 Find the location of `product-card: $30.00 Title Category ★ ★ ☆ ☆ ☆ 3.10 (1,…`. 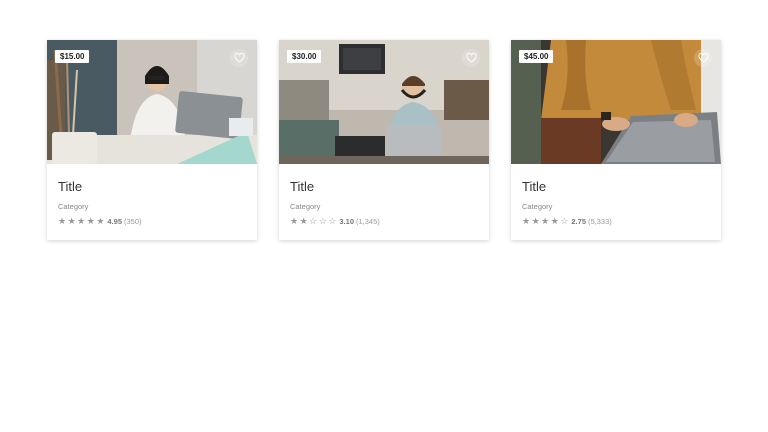

product-card: $30.00 Title Category ★ ★ ☆ ☆ ☆ 3.10 (1,… is located at coordinates (384, 140).